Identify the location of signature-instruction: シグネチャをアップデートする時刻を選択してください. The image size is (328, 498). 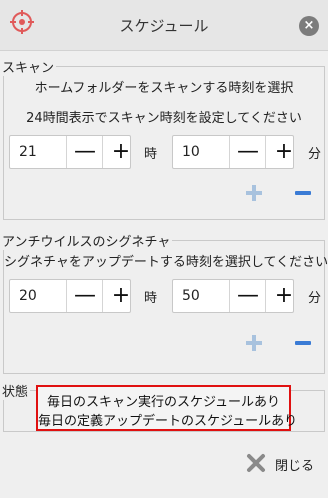
(166, 262).